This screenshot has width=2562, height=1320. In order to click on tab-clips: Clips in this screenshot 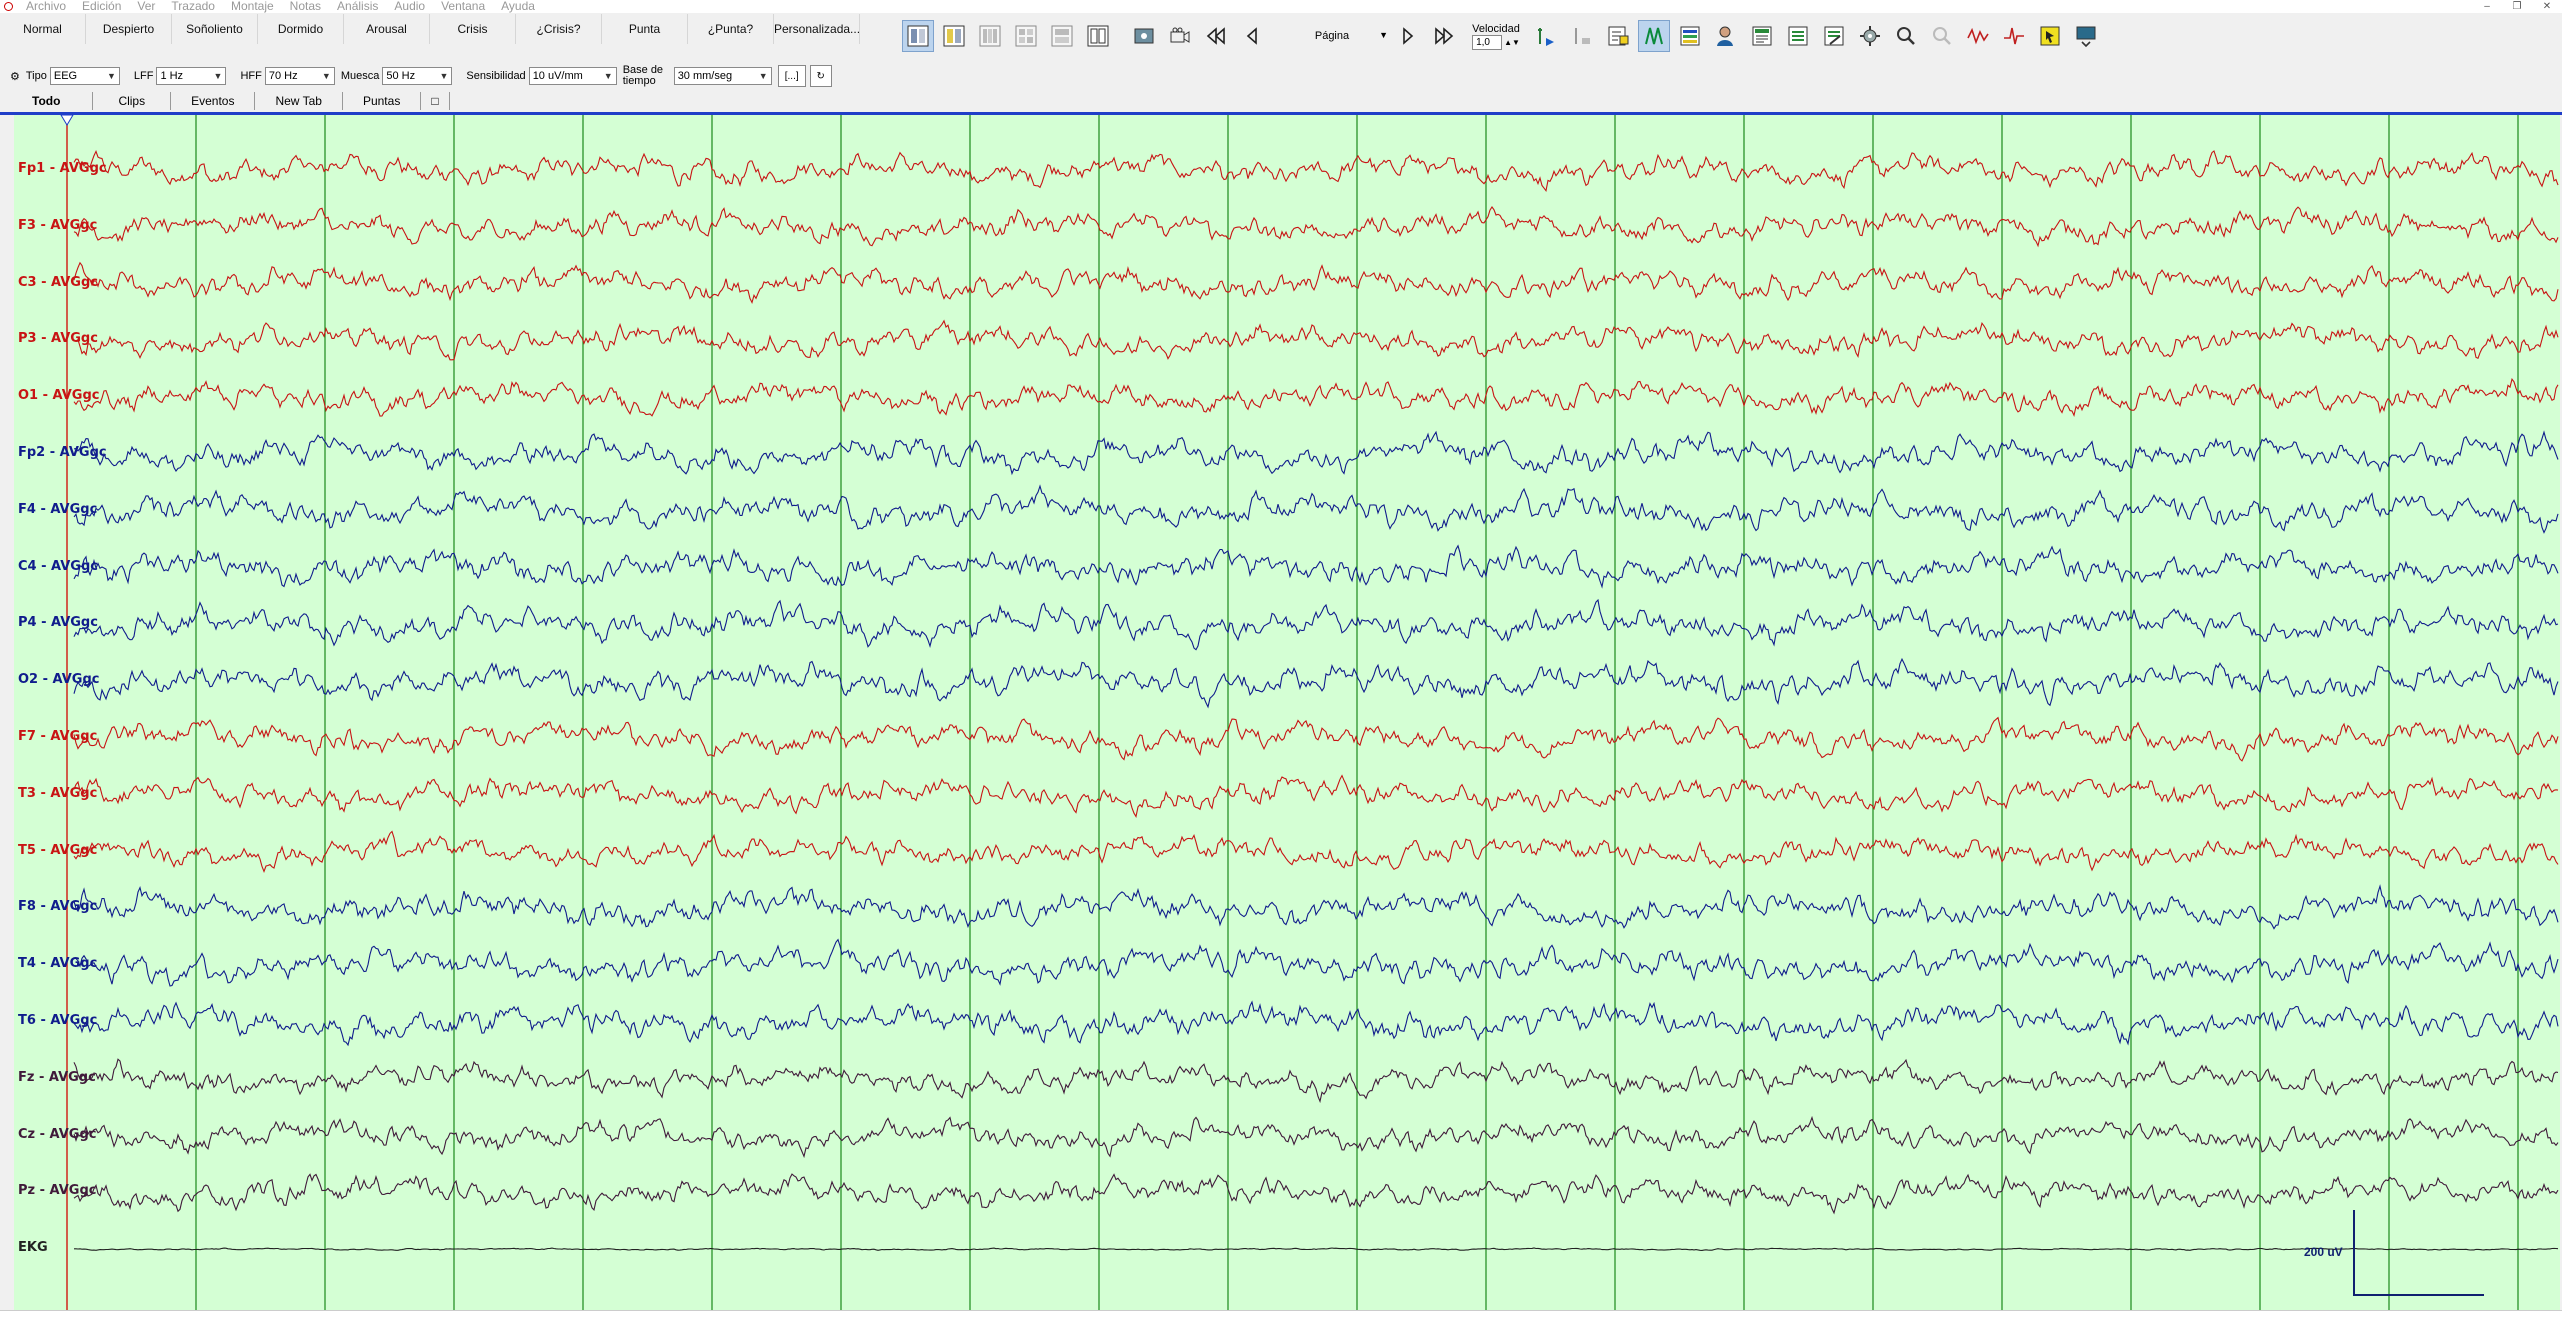, I will do `click(132, 101)`.